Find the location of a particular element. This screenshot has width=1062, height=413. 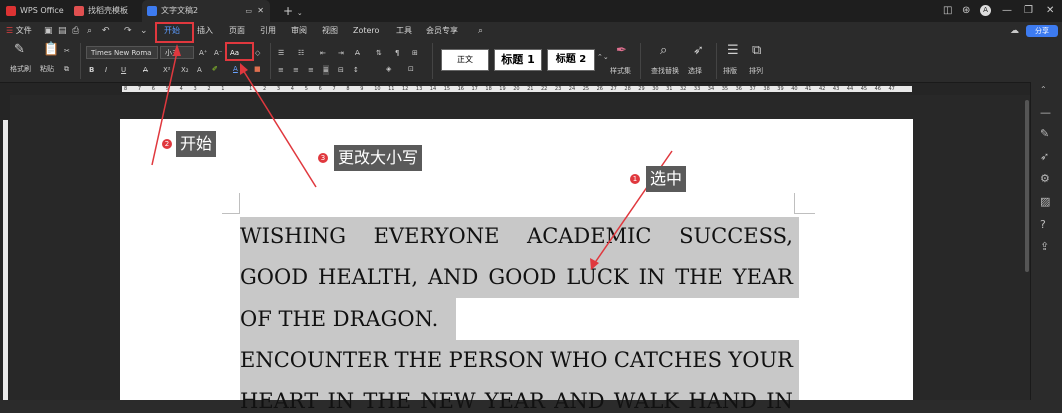

callout-change-case: 更改大小写 is located at coordinates (378, 158).